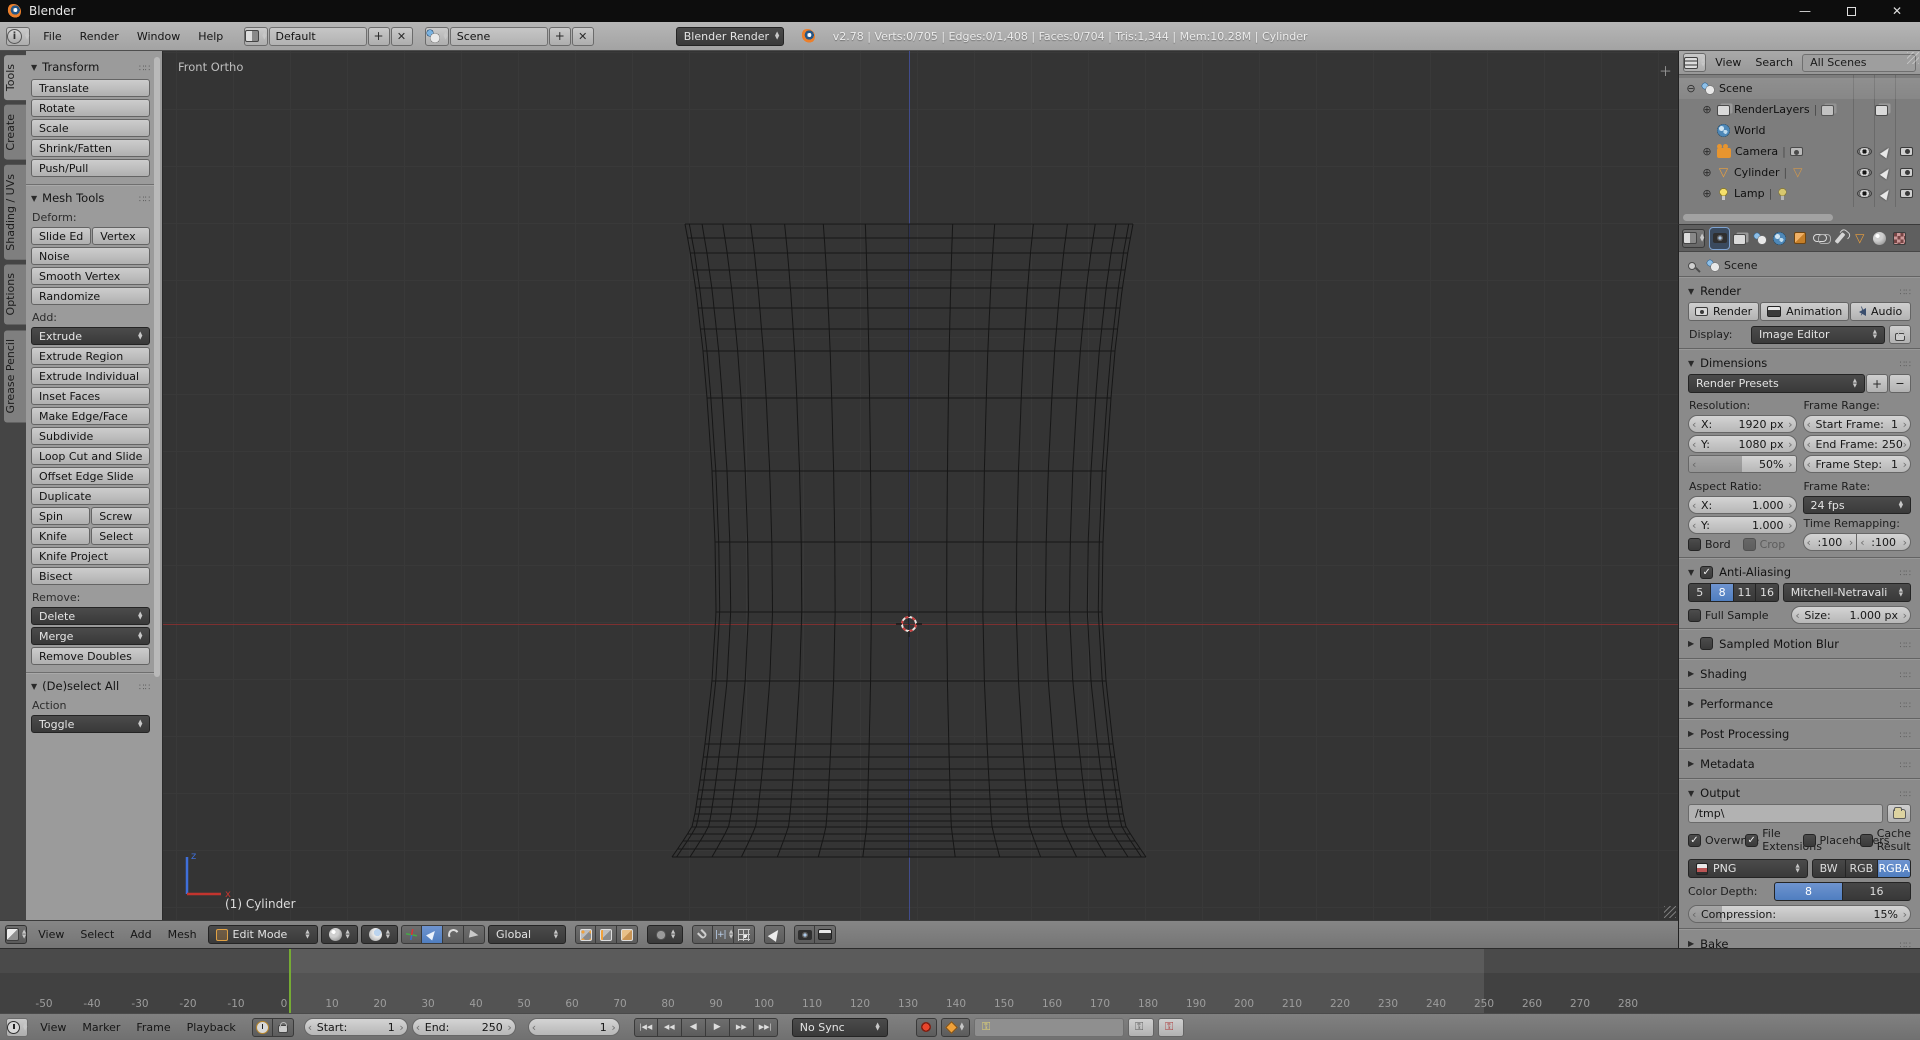  Describe the element at coordinates (1799, 793) in the screenshot. I see `output-panel-header: ▼ Output` at that location.